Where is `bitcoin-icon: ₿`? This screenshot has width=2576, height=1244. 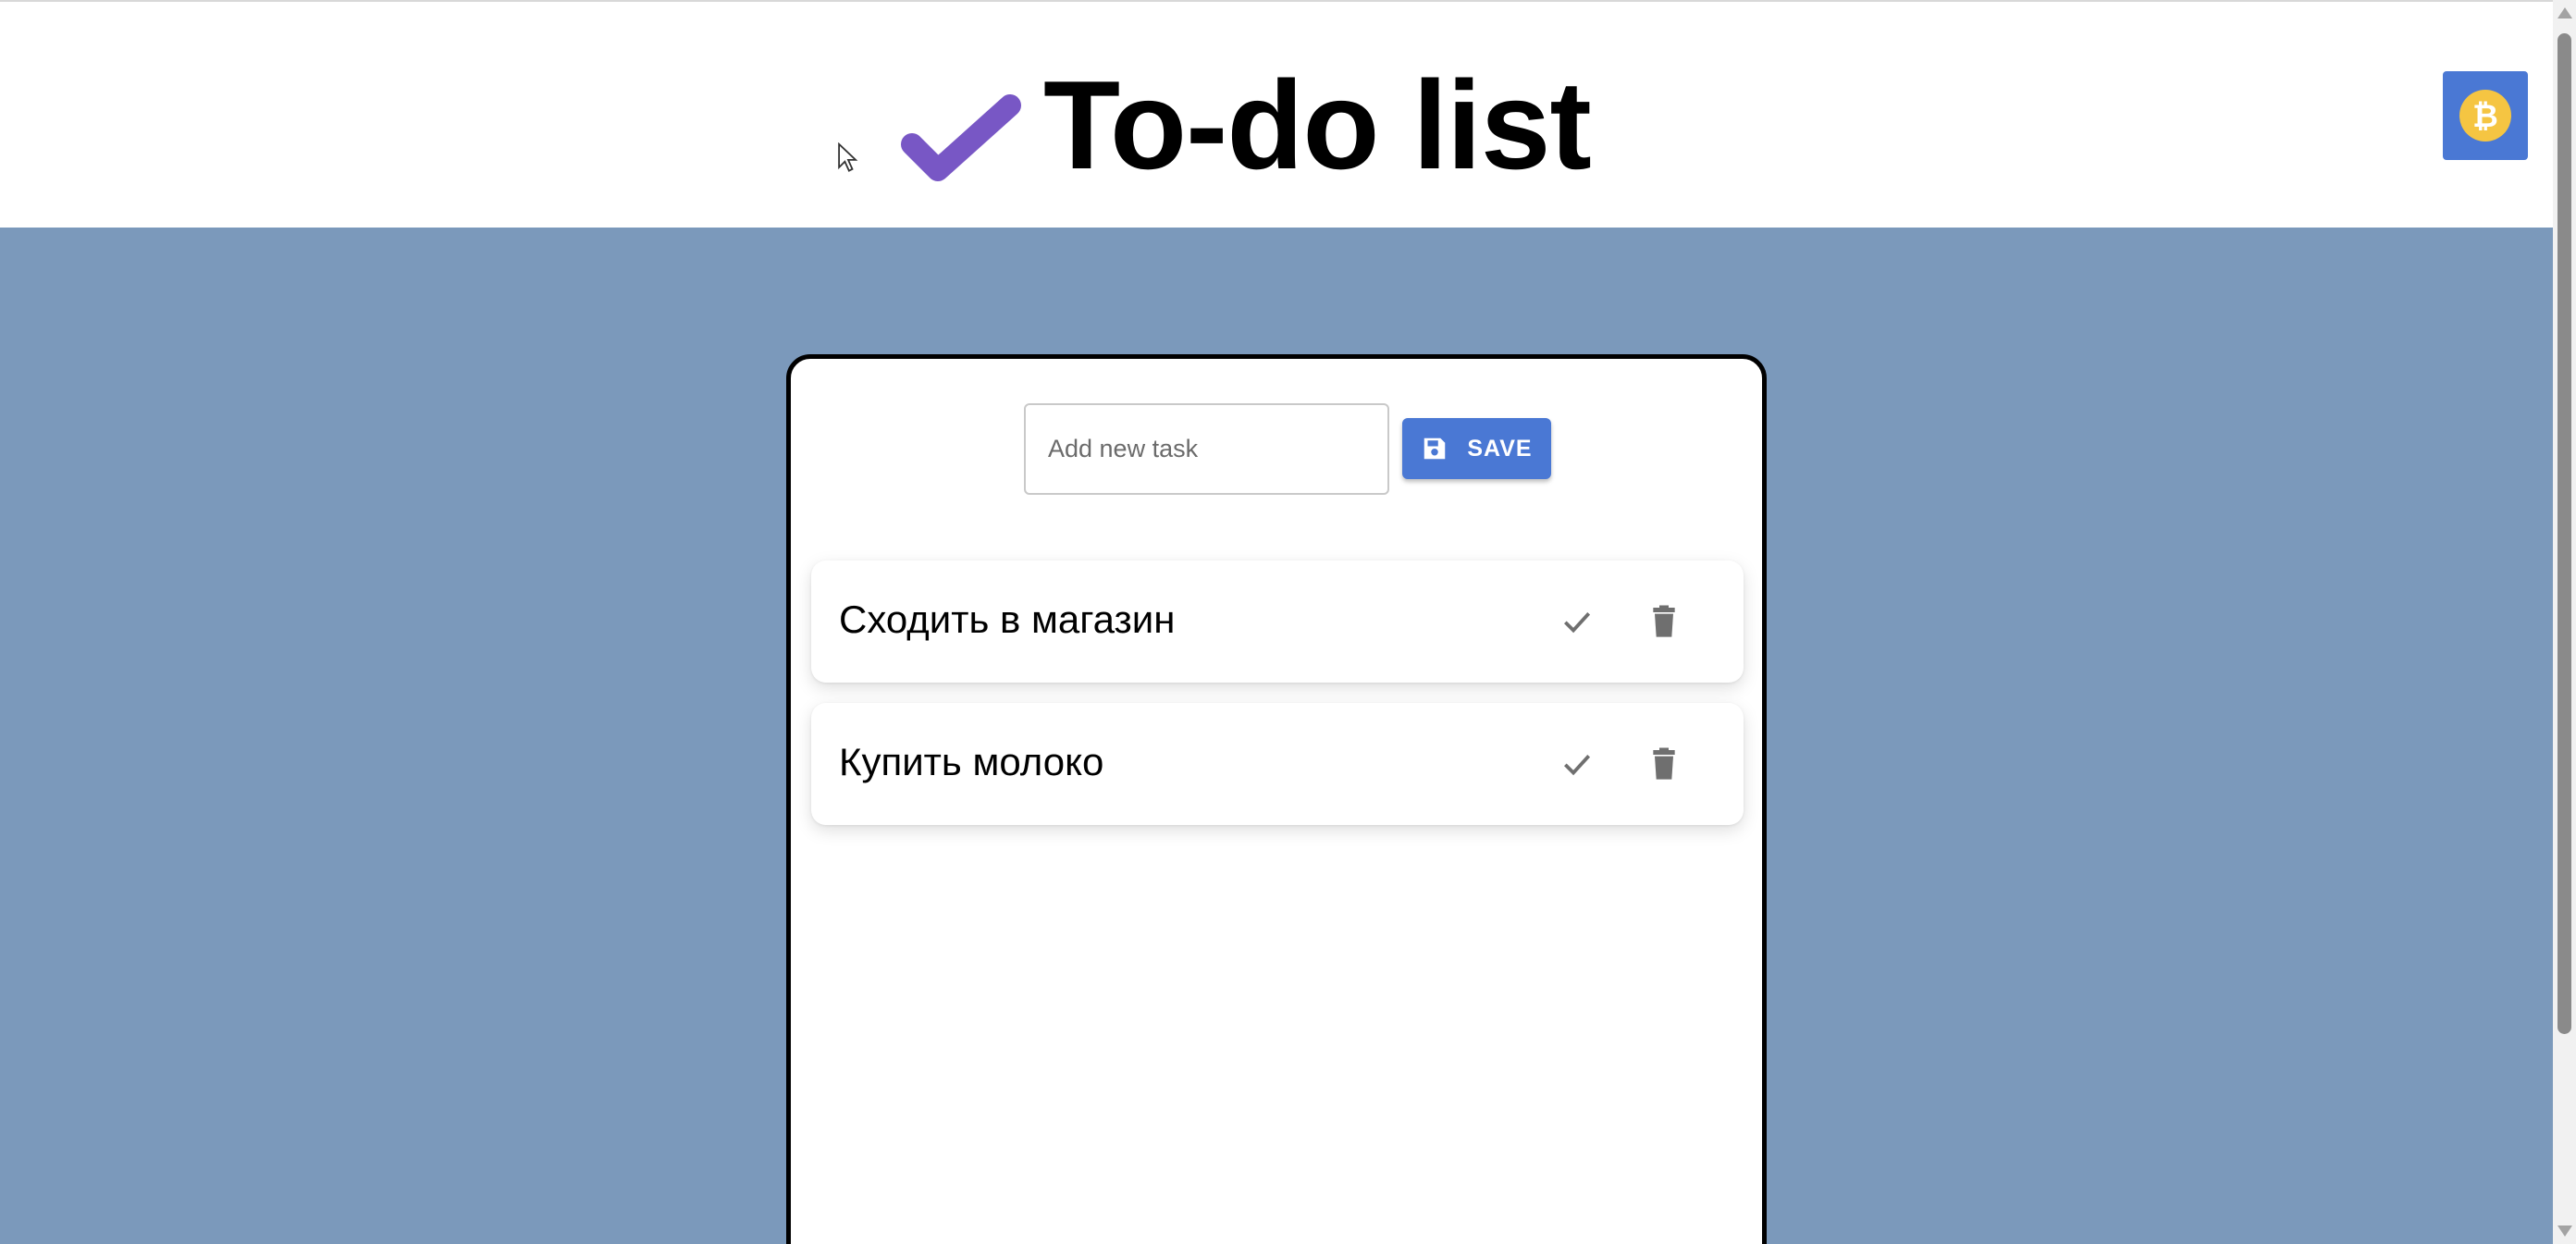 bitcoin-icon: ₿ is located at coordinates (2485, 116).